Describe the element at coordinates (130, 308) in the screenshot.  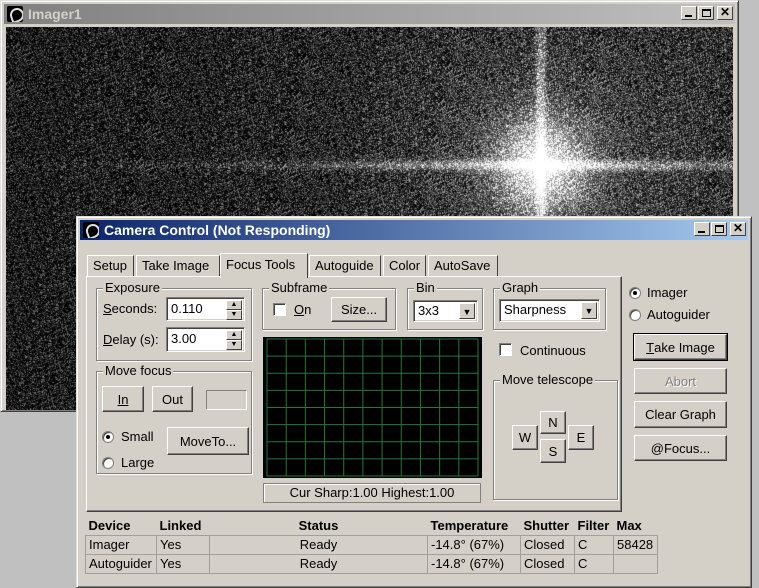
I see `seconds-label: Seconds:` at that location.